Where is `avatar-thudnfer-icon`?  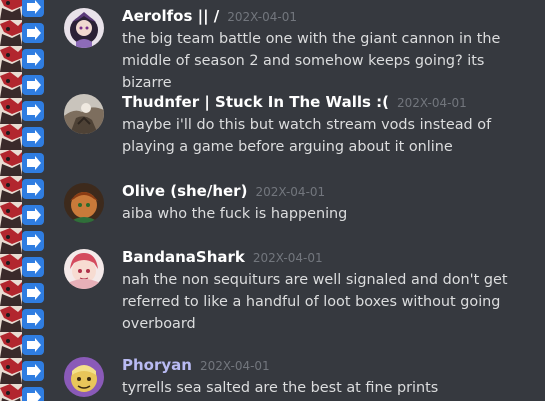
avatar-thudnfer-icon is located at coordinates (84, 114).